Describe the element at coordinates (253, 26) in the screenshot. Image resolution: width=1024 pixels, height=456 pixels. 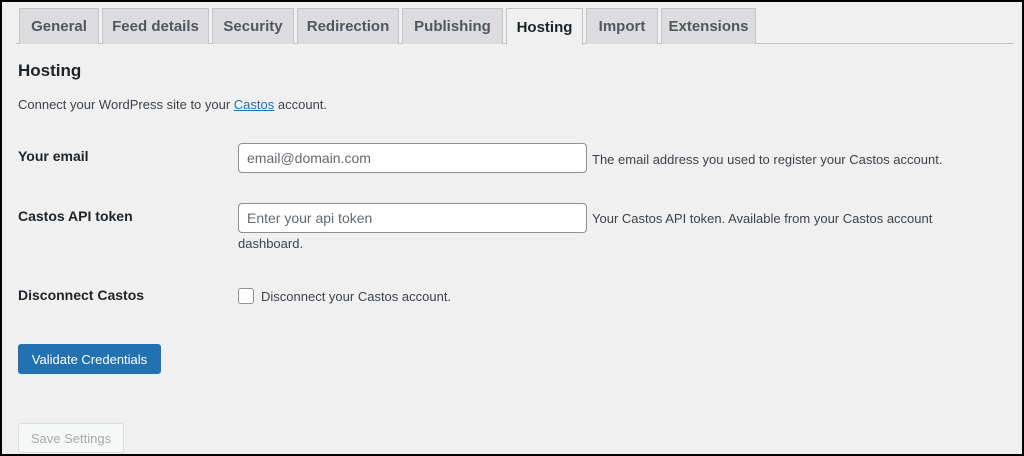
I see `tab-security: Security` at that location.